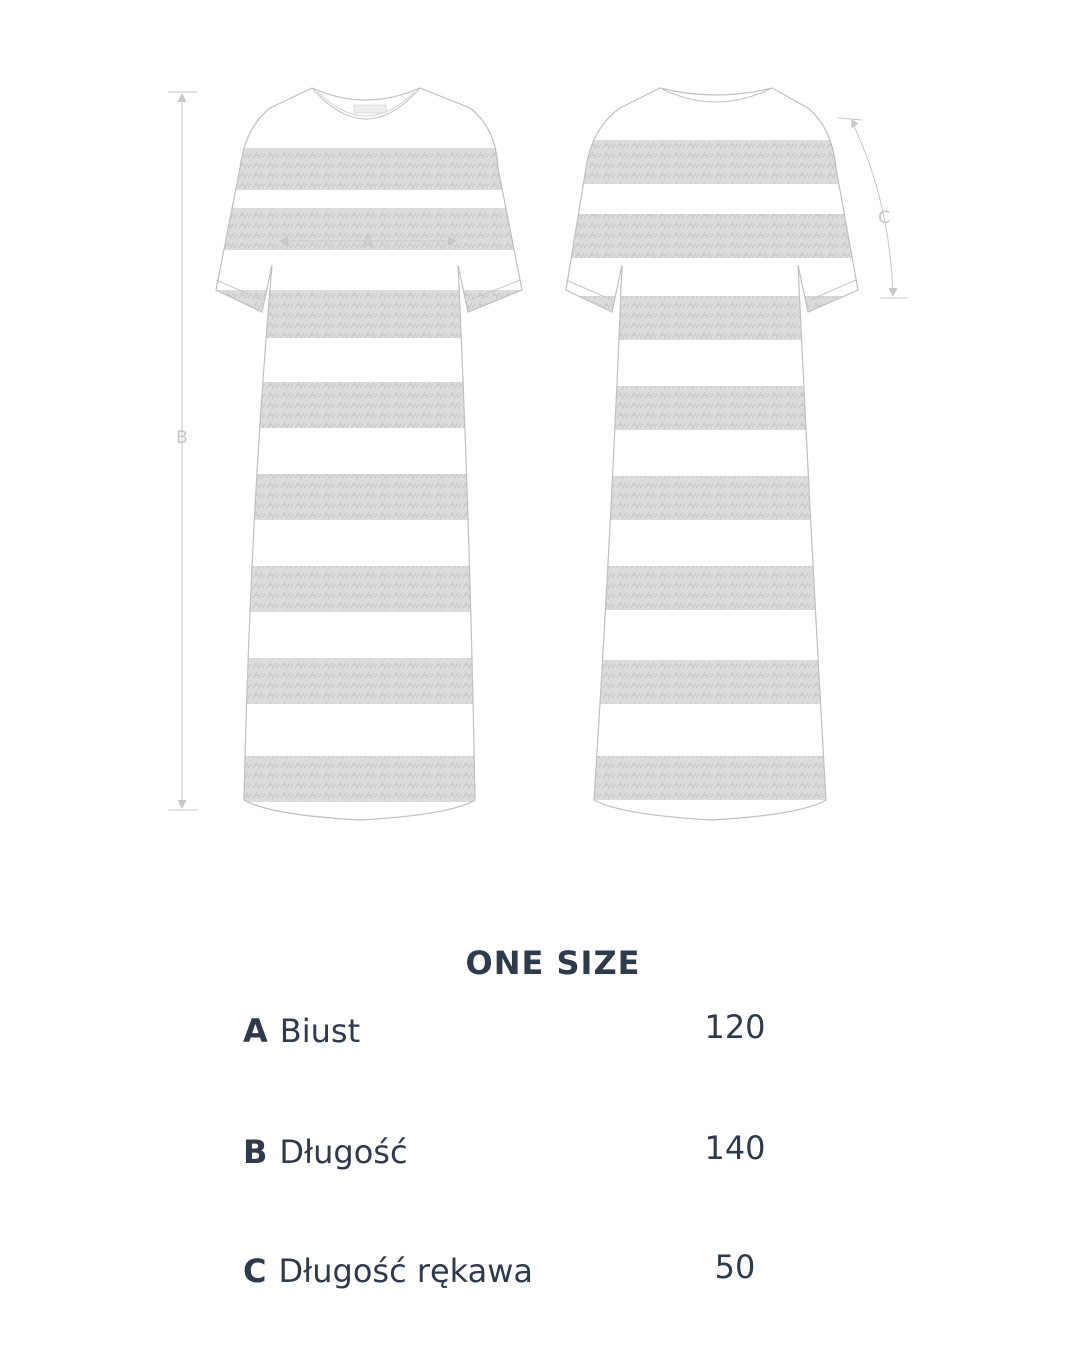 This screenshot has width=1080, height=1350. What do you see at coordinates (523, 1153) in the screenshot?
I see `size-row-length: B Długość 140` at bounding box center [523, 1153].